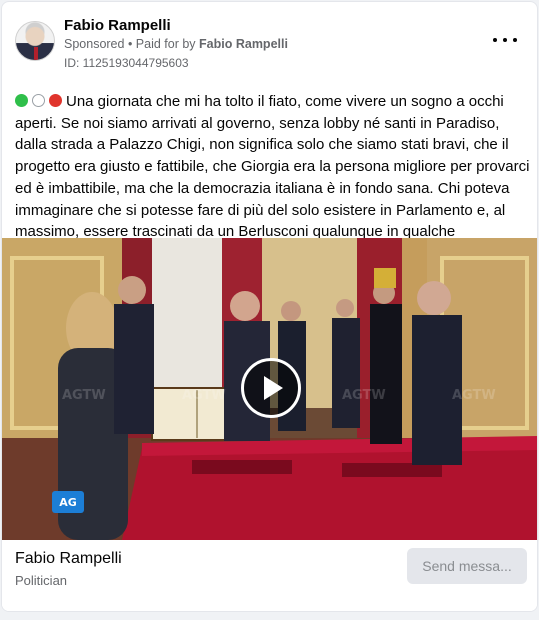  I want to click on more-horizontal-icon, so click(505, 40).